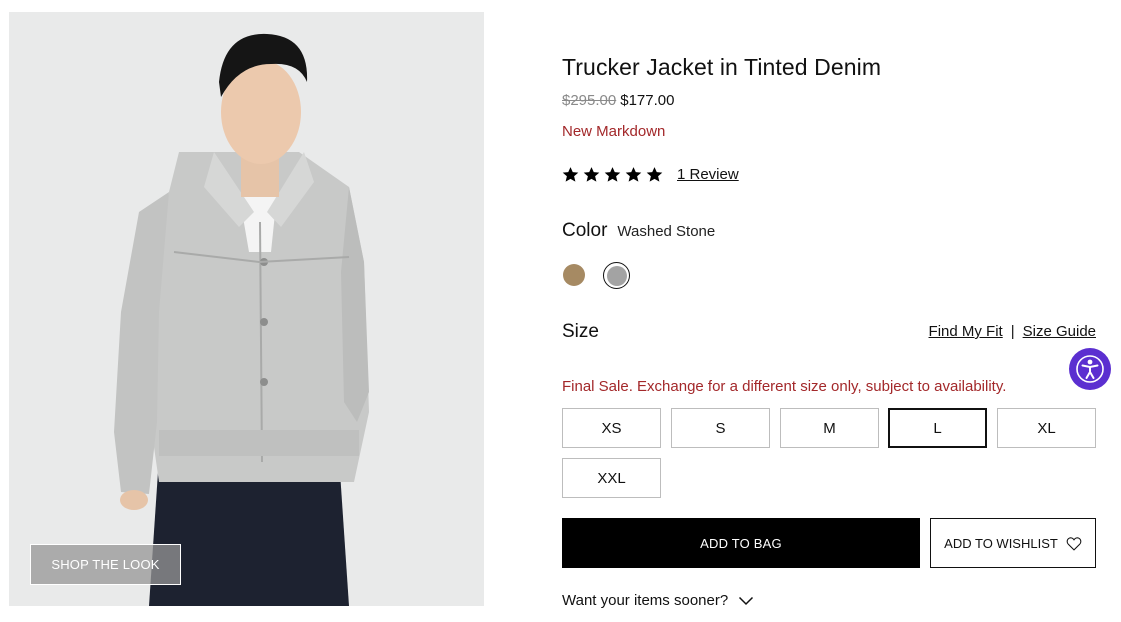 The image size is (1121, 622). I want to click on delivery-options-toggle: Want your items sooner?, so click(658, 600).